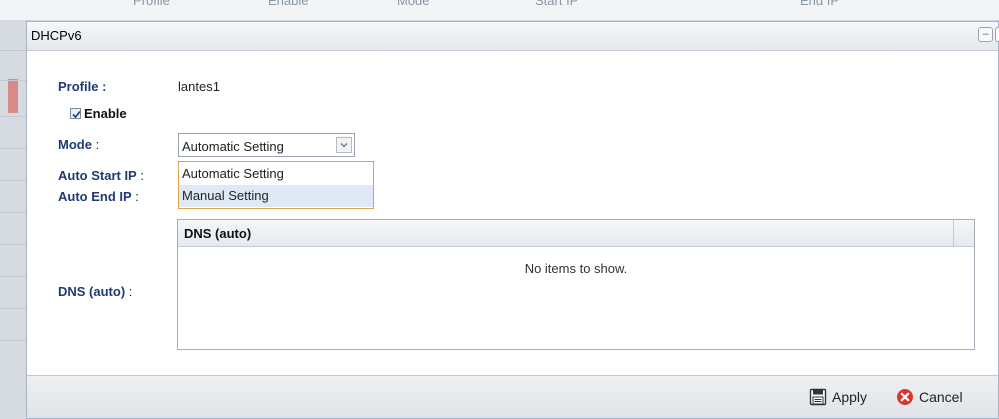 The image size is (999, 419). Describe the element at coordinates (92, 291) in the screenshot. I see `dns-auto-label-text: DNS (auto)` at that location.